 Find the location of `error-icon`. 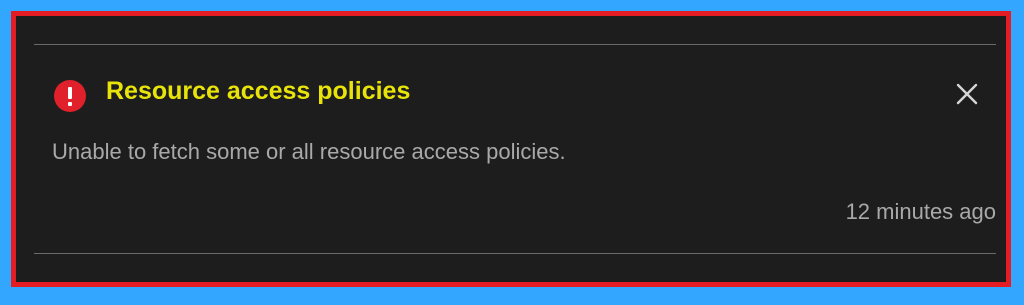

error-icon is located at coordinates (70, 96).